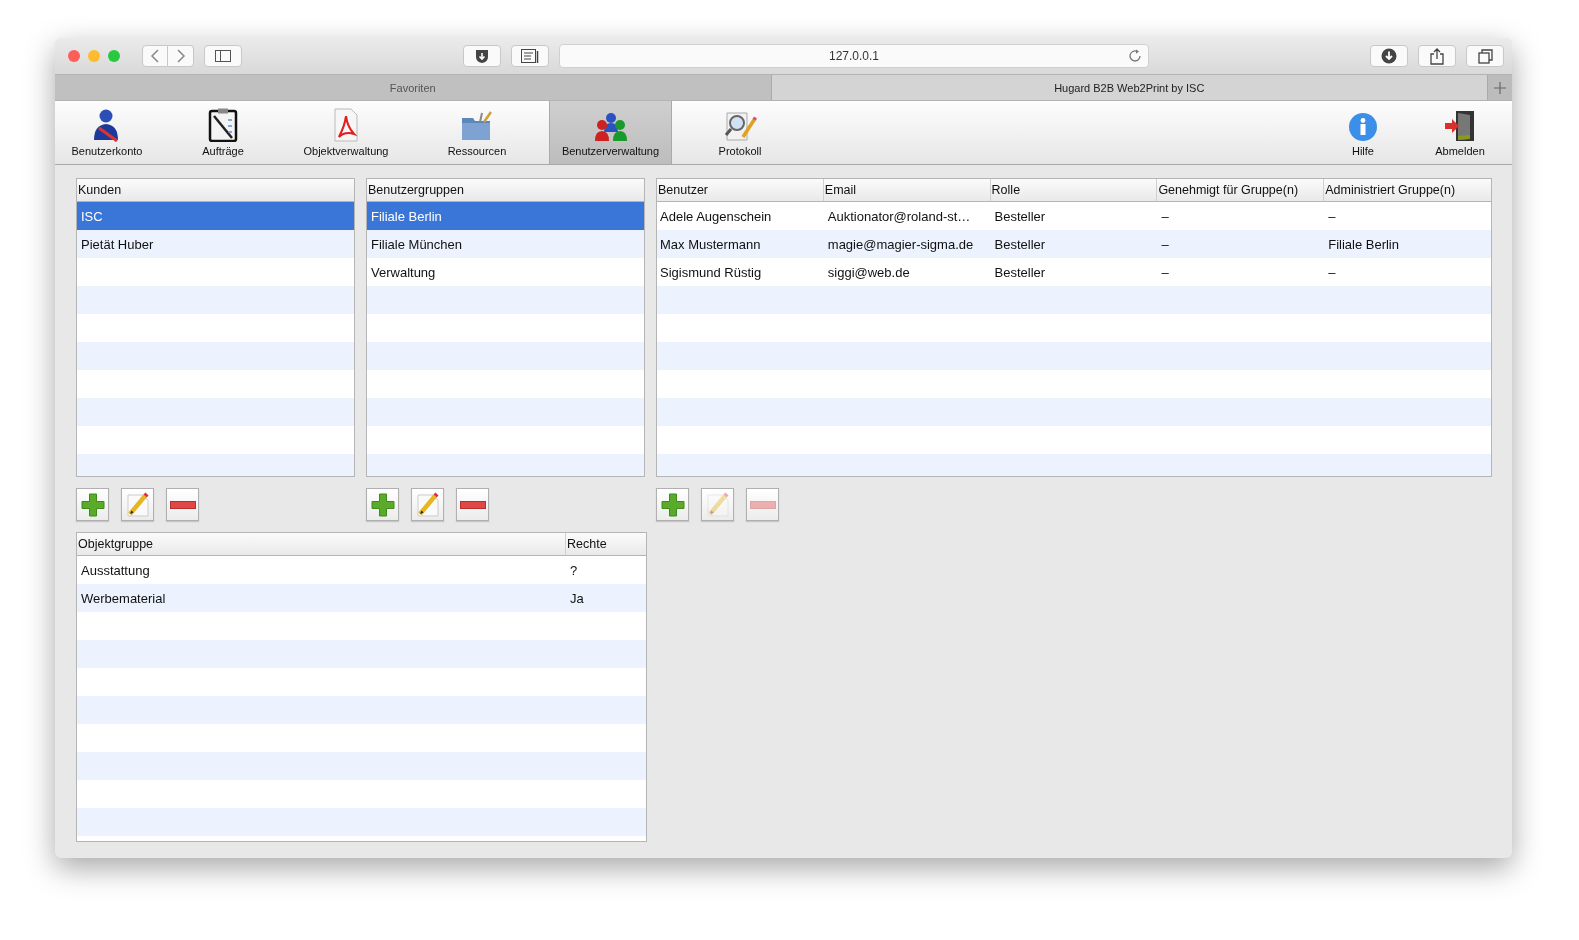  What do you see at coordinates (740, 126) in the screenshot?
I see `magnifier-document-icon` at bounding box center [740, 126].